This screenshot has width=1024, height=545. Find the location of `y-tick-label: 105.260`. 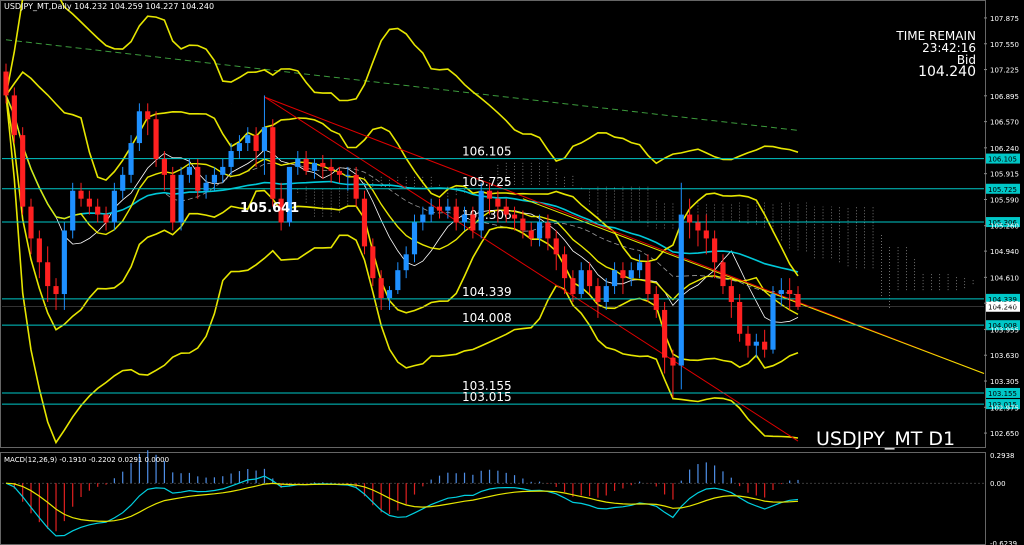

y-tick-label: 105.260 is located at coordinates (1004, 227).